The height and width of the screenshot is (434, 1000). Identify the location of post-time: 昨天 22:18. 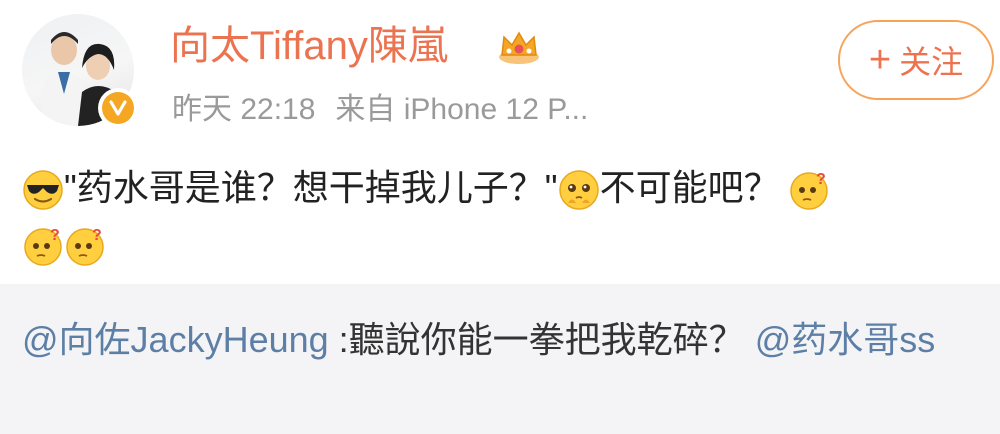
(244, 109).